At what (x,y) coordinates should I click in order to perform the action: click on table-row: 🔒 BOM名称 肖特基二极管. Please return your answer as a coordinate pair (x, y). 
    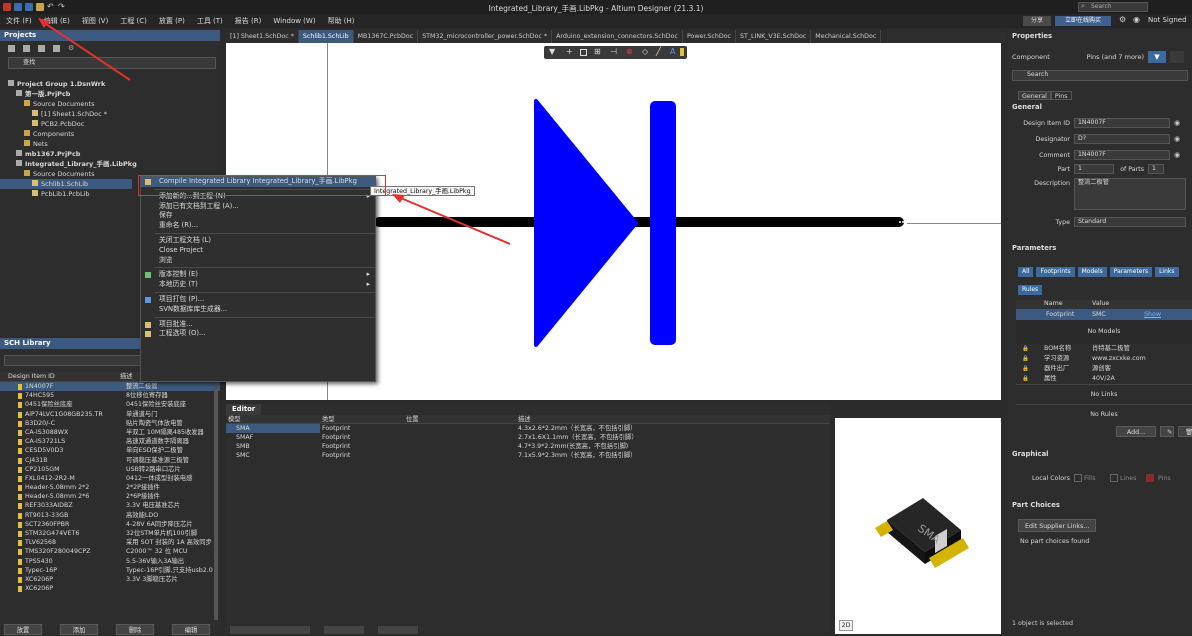
    Looking at the image, I should click on (1104, 349).